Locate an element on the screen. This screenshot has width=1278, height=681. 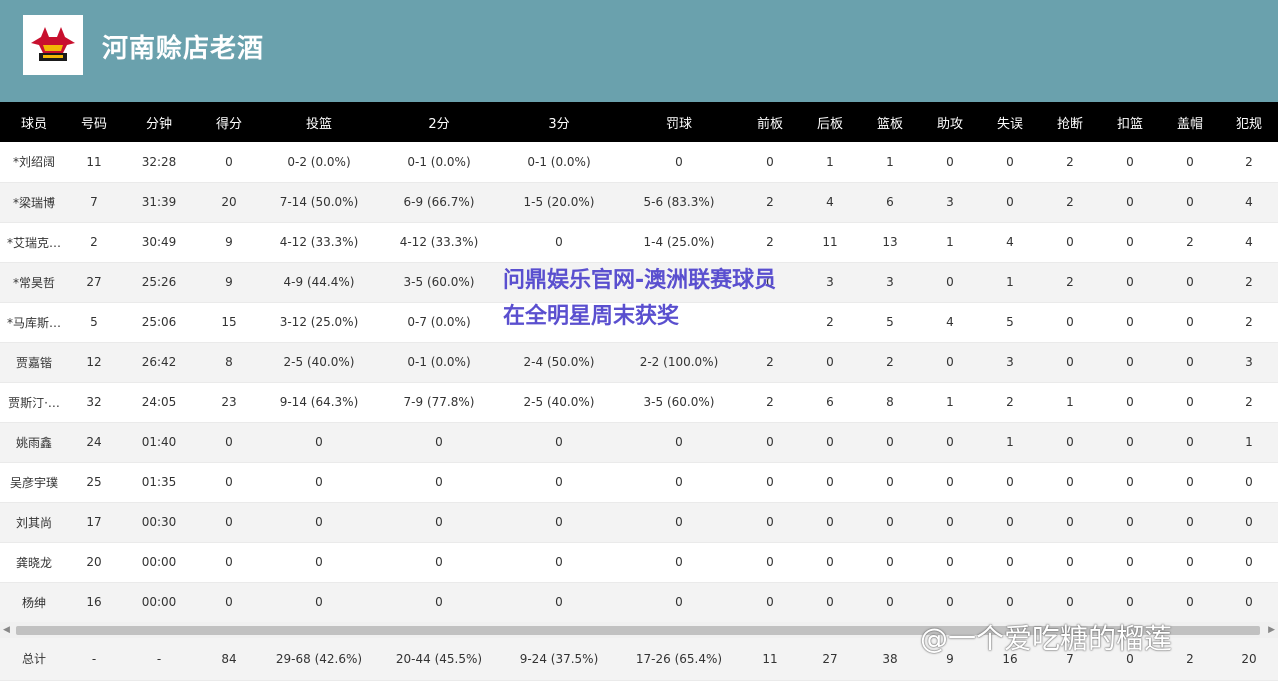
column-header: 盖帽 is located at coordinates (1190, 122).